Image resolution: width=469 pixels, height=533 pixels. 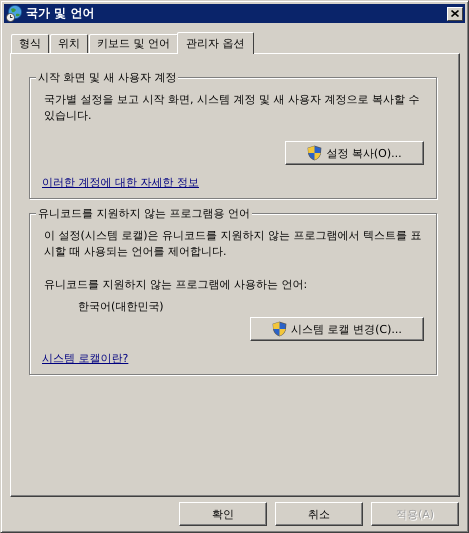 What do you see at coordinates (14, 13) in the screenshot?
I see `globe-icon` at bounding box center [14, 13].